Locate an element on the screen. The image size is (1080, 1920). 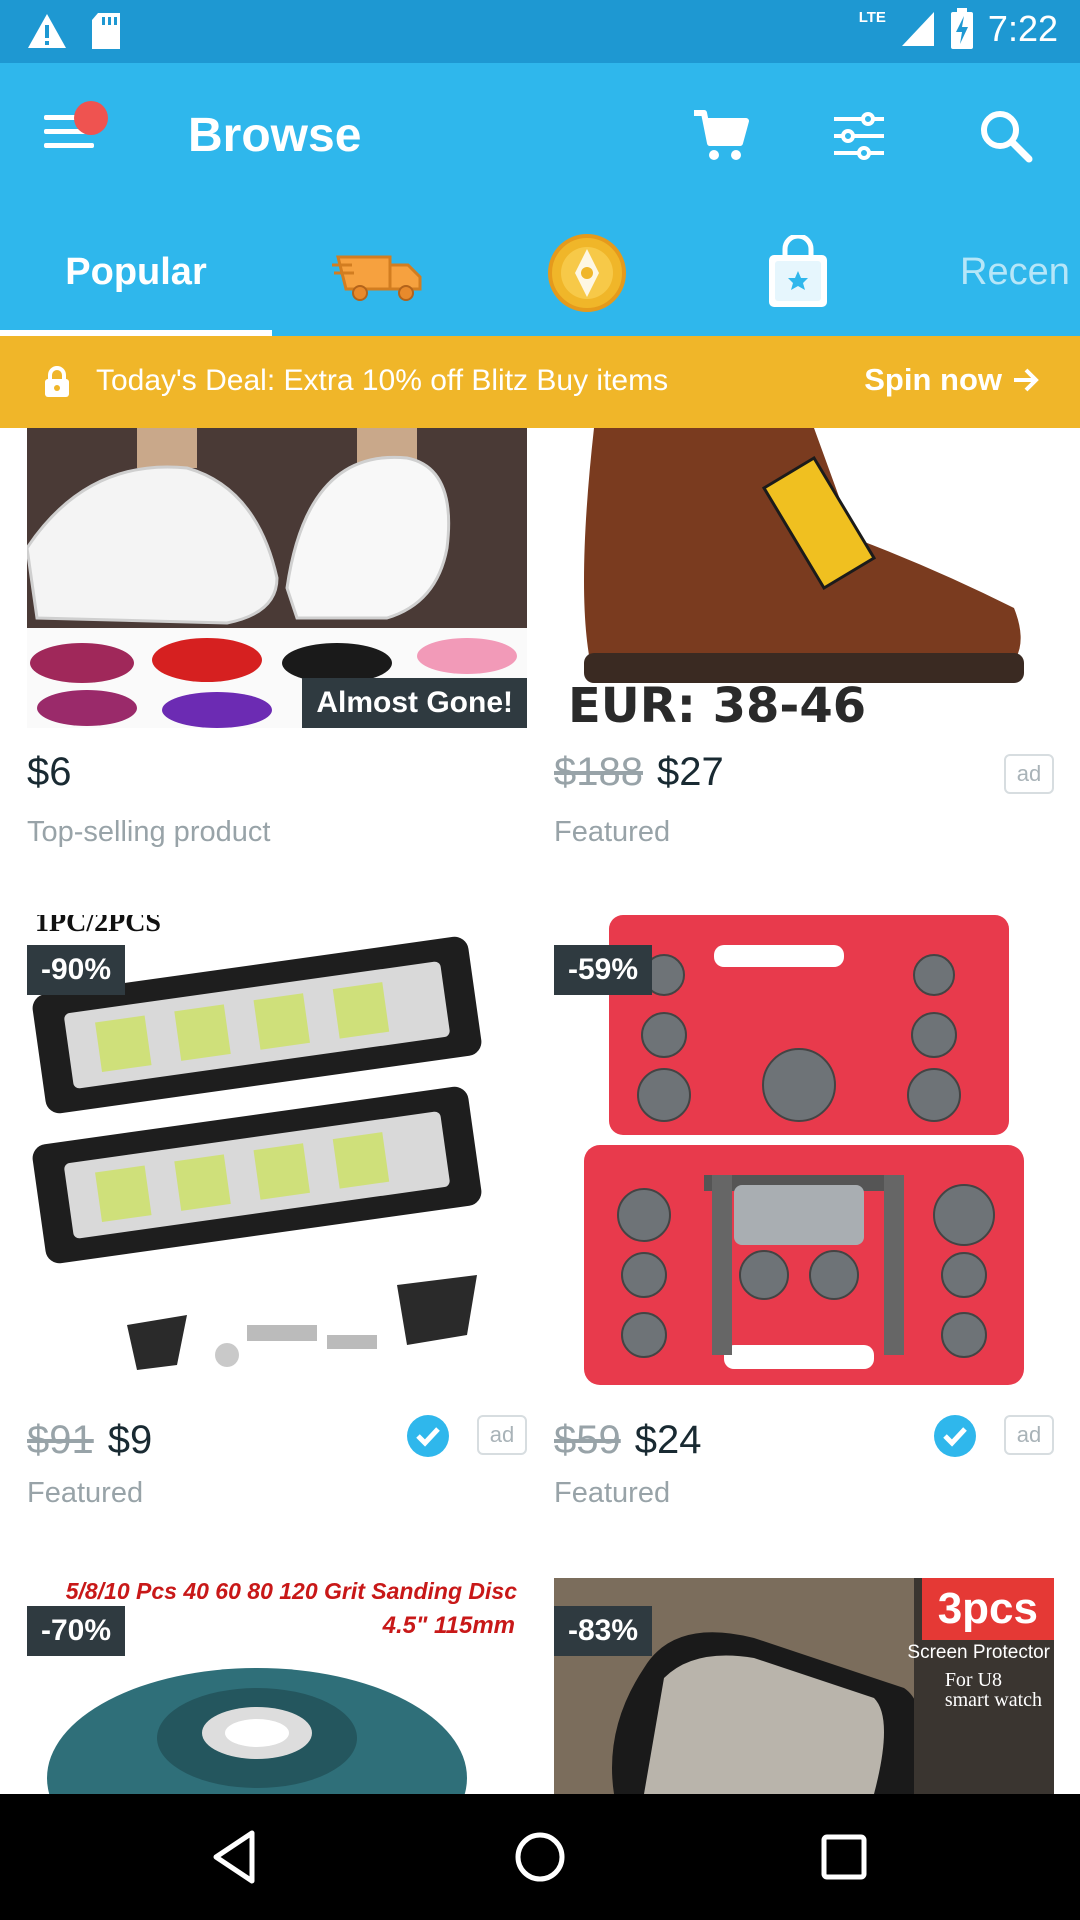
product-image-caption: EUR: 38-46 is located at coordinates (717, 703).